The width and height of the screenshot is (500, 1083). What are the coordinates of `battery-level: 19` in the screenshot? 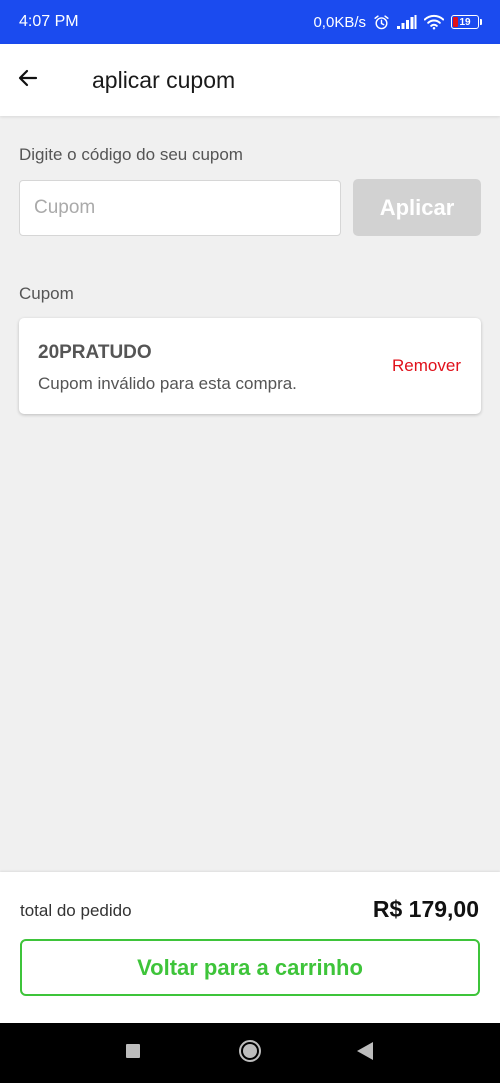 It's located at (465, 22).